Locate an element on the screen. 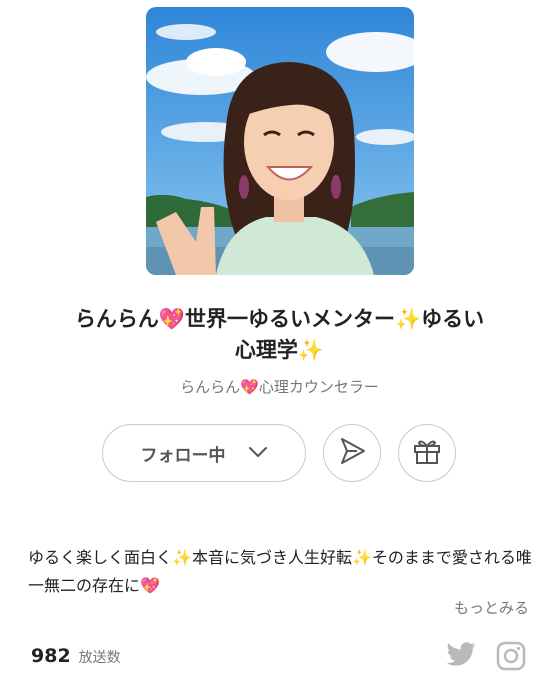 The image size is (559, 680). broadcast-count: 982 放送数 is located at coordinates (76, 656).